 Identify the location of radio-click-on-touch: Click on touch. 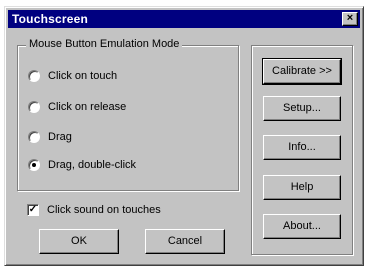
(72, 76).